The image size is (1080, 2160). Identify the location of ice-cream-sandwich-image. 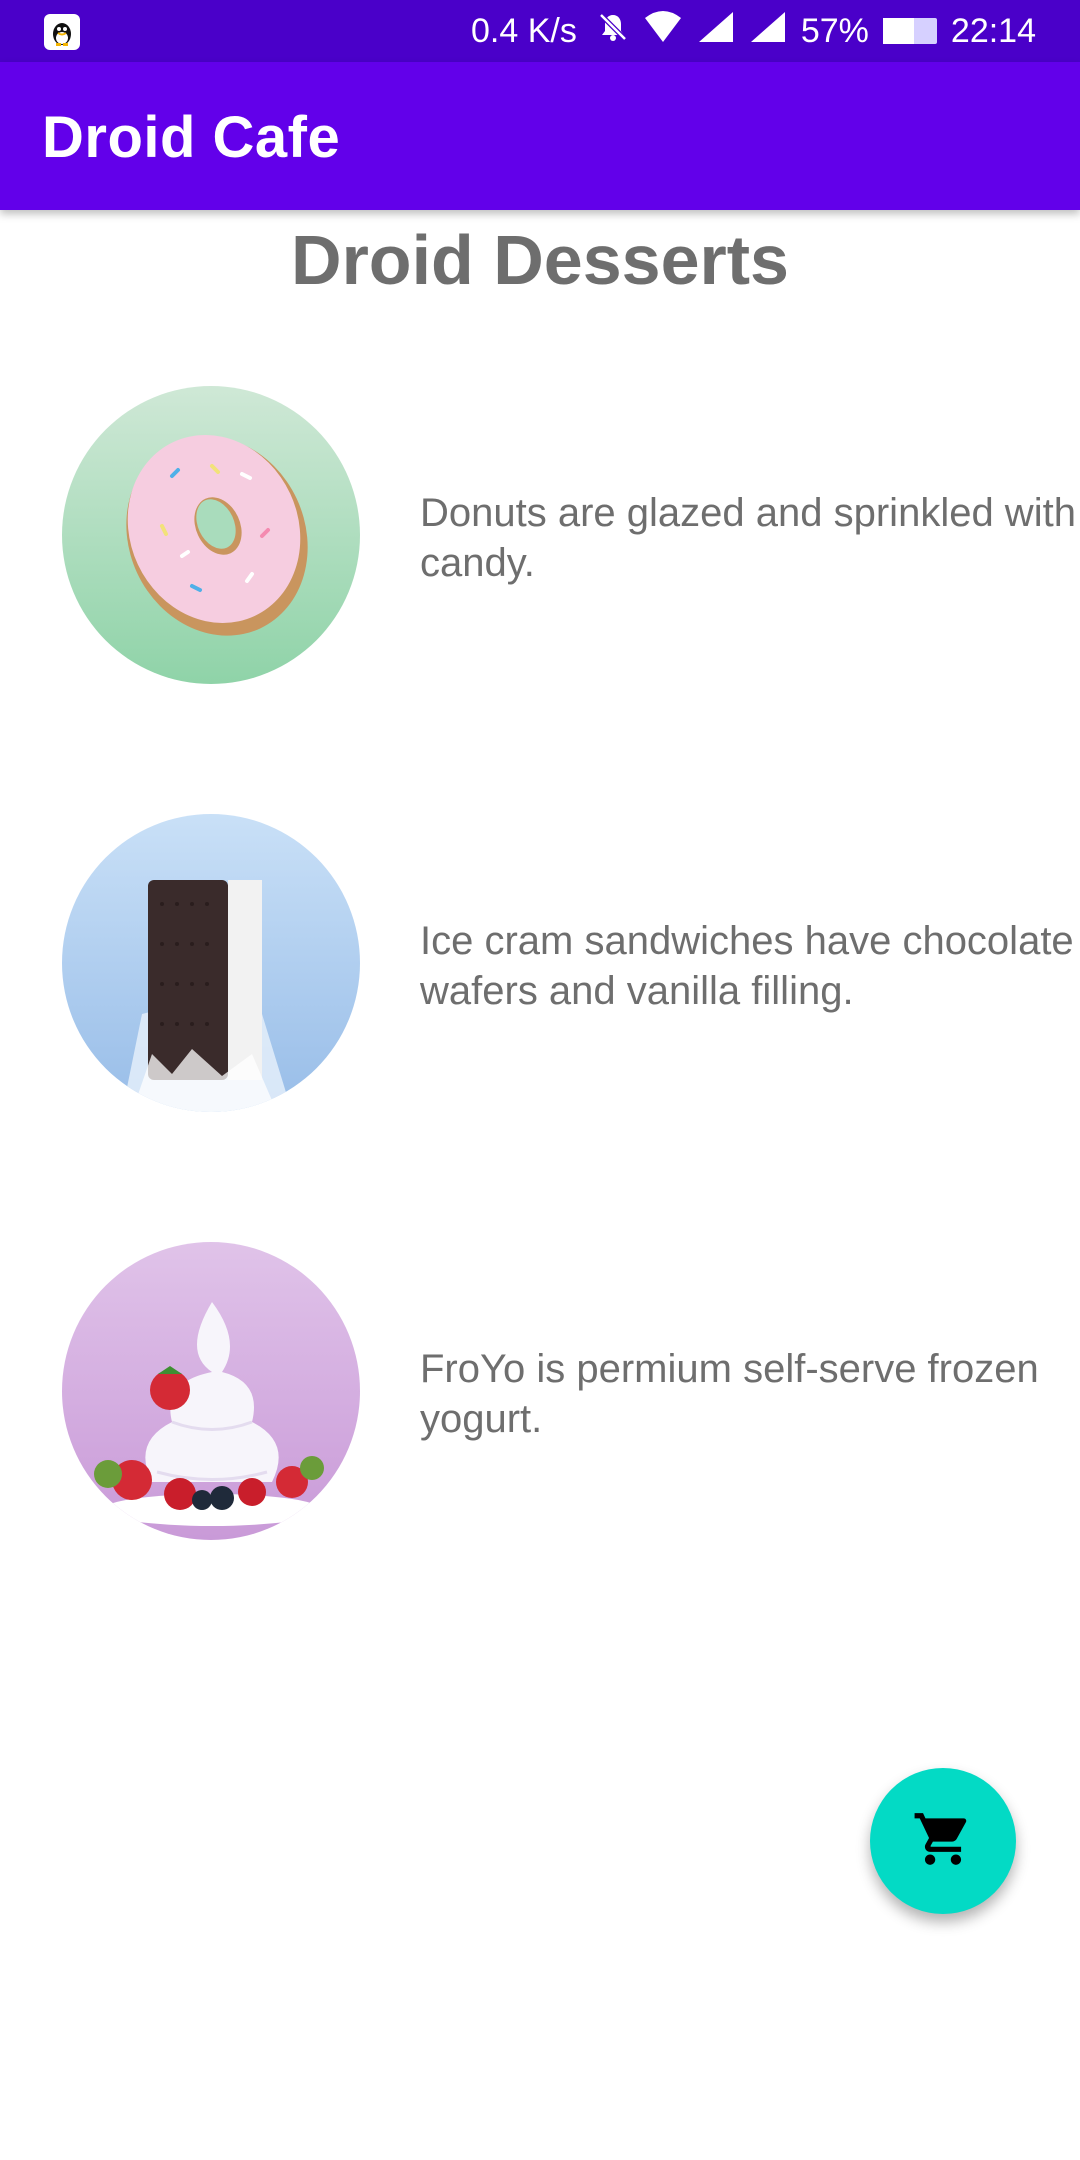
(211, 963).